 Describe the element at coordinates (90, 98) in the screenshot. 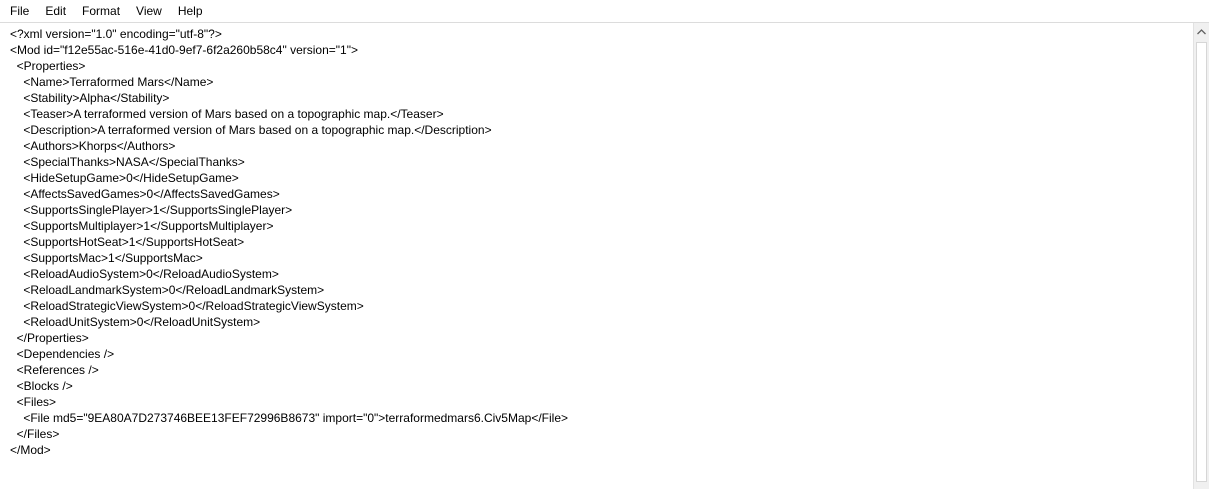

I see `editor-line: <Stability>Alpha</Stability>` at that location.